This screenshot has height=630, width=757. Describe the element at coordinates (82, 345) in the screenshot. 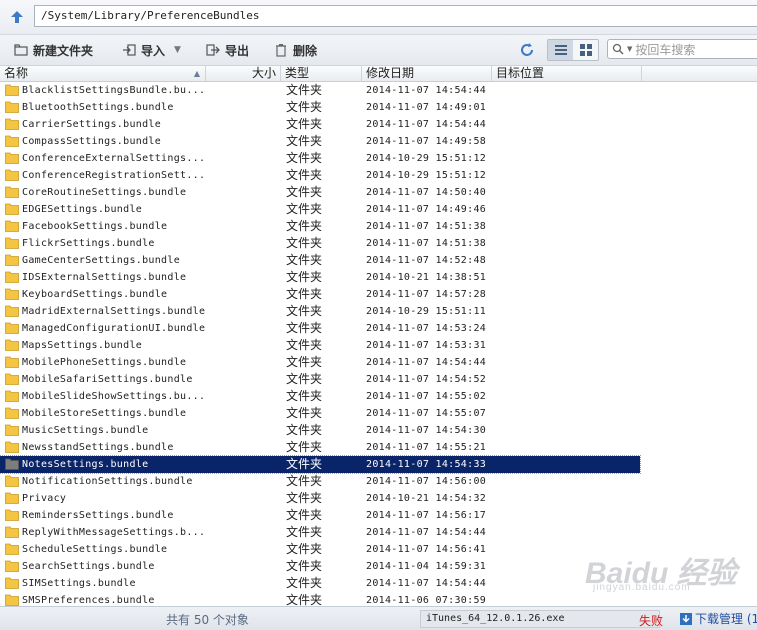

I see `file-name: MapsSettings.bundle` at that location.